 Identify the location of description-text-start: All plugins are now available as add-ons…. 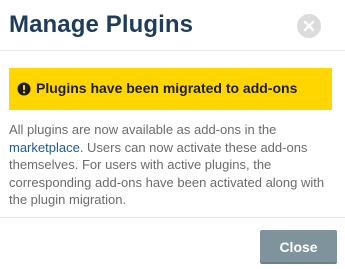
(143, 129).